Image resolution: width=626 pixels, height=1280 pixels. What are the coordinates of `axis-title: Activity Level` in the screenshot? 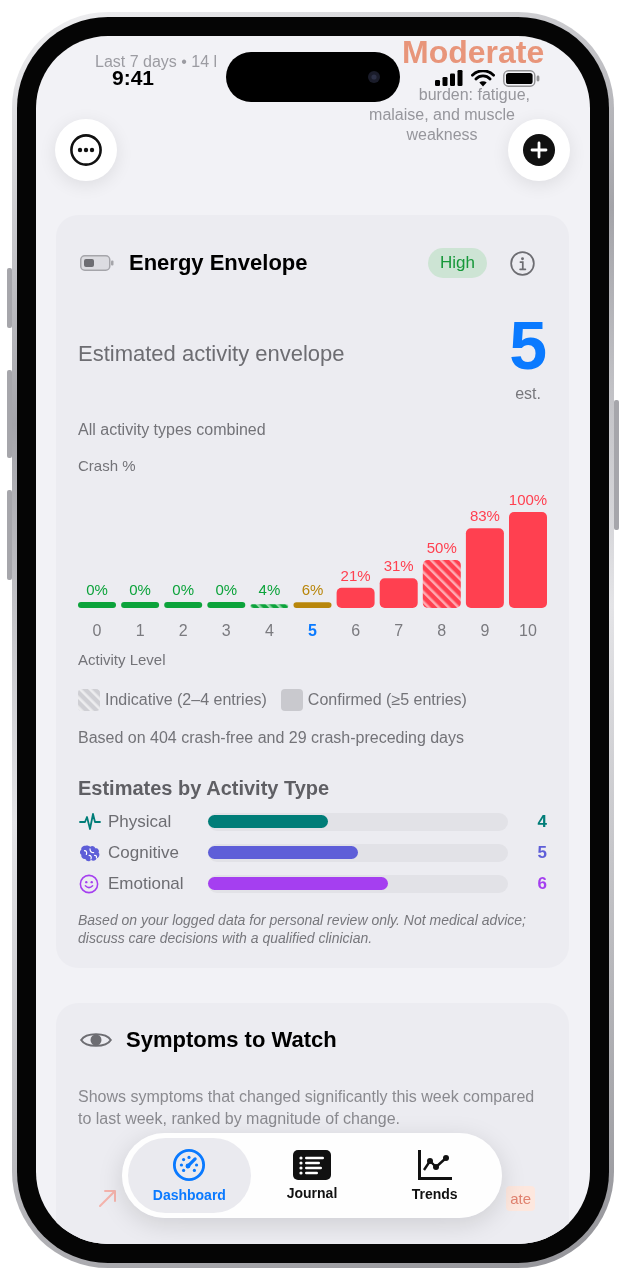 It's located at (122, 660).